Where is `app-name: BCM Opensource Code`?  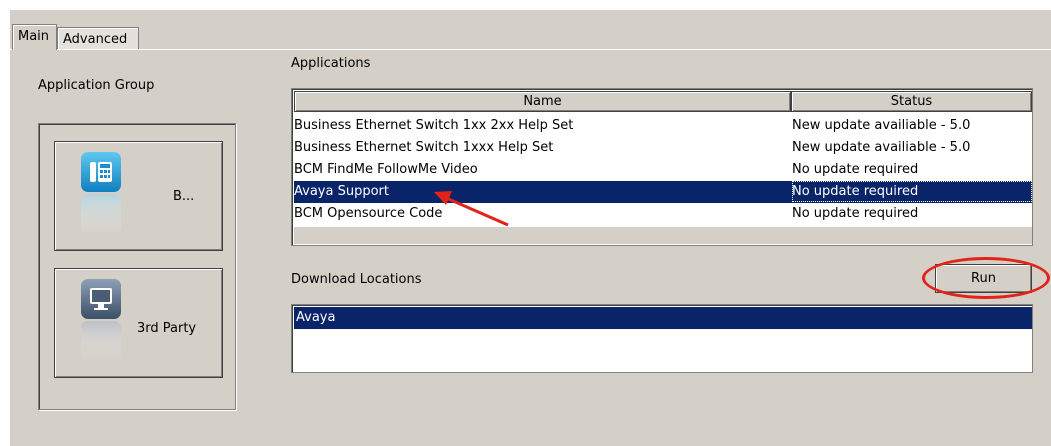
app-name: BCM Opensource Code is located at coordinates (368, 213).